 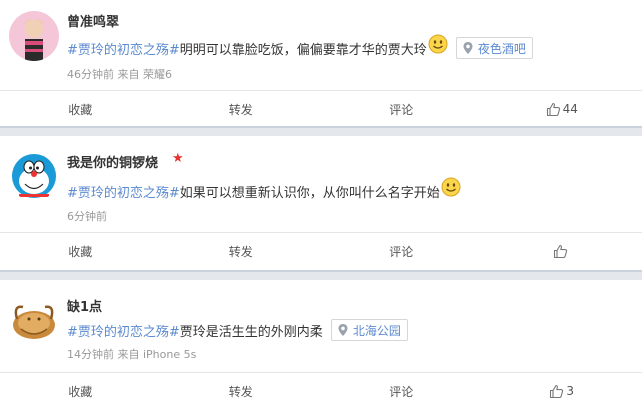 I want to click on action-bar: 收藏 转发 评论 44, so click(x=321, y=108).